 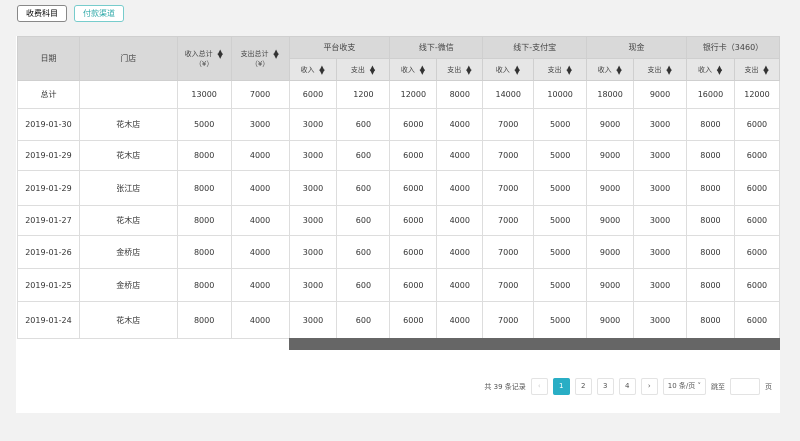 I want to click on tab-payment-channels: 付款渠道, so click(x=99, y=13).